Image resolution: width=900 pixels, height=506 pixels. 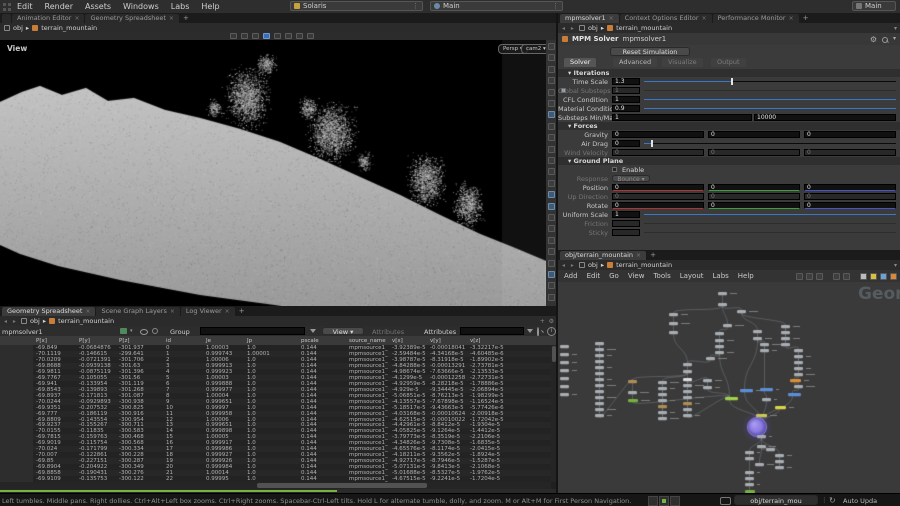 What do you see at coordinates (208, 341) in the screenshot?
I see `column-header-je: Je` at bounding box center [208, 341].